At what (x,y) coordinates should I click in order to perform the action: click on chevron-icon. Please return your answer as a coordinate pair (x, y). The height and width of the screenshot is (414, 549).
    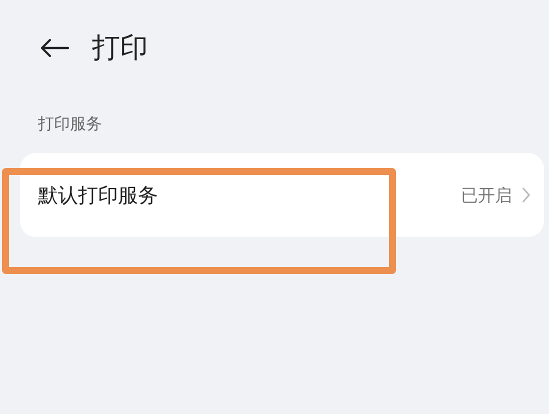
    Looking at the image, I should click on (526, 195).